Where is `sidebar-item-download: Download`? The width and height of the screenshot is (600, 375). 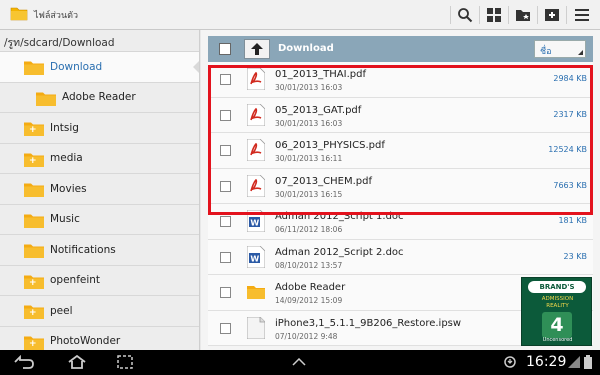
sidebar-item-download: Download is located at coordinates (99, 67).